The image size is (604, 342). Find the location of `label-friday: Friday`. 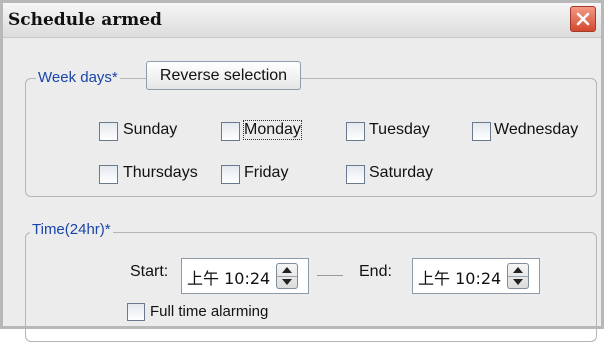

label-friday: Friday is located at coordinates (266, 172).